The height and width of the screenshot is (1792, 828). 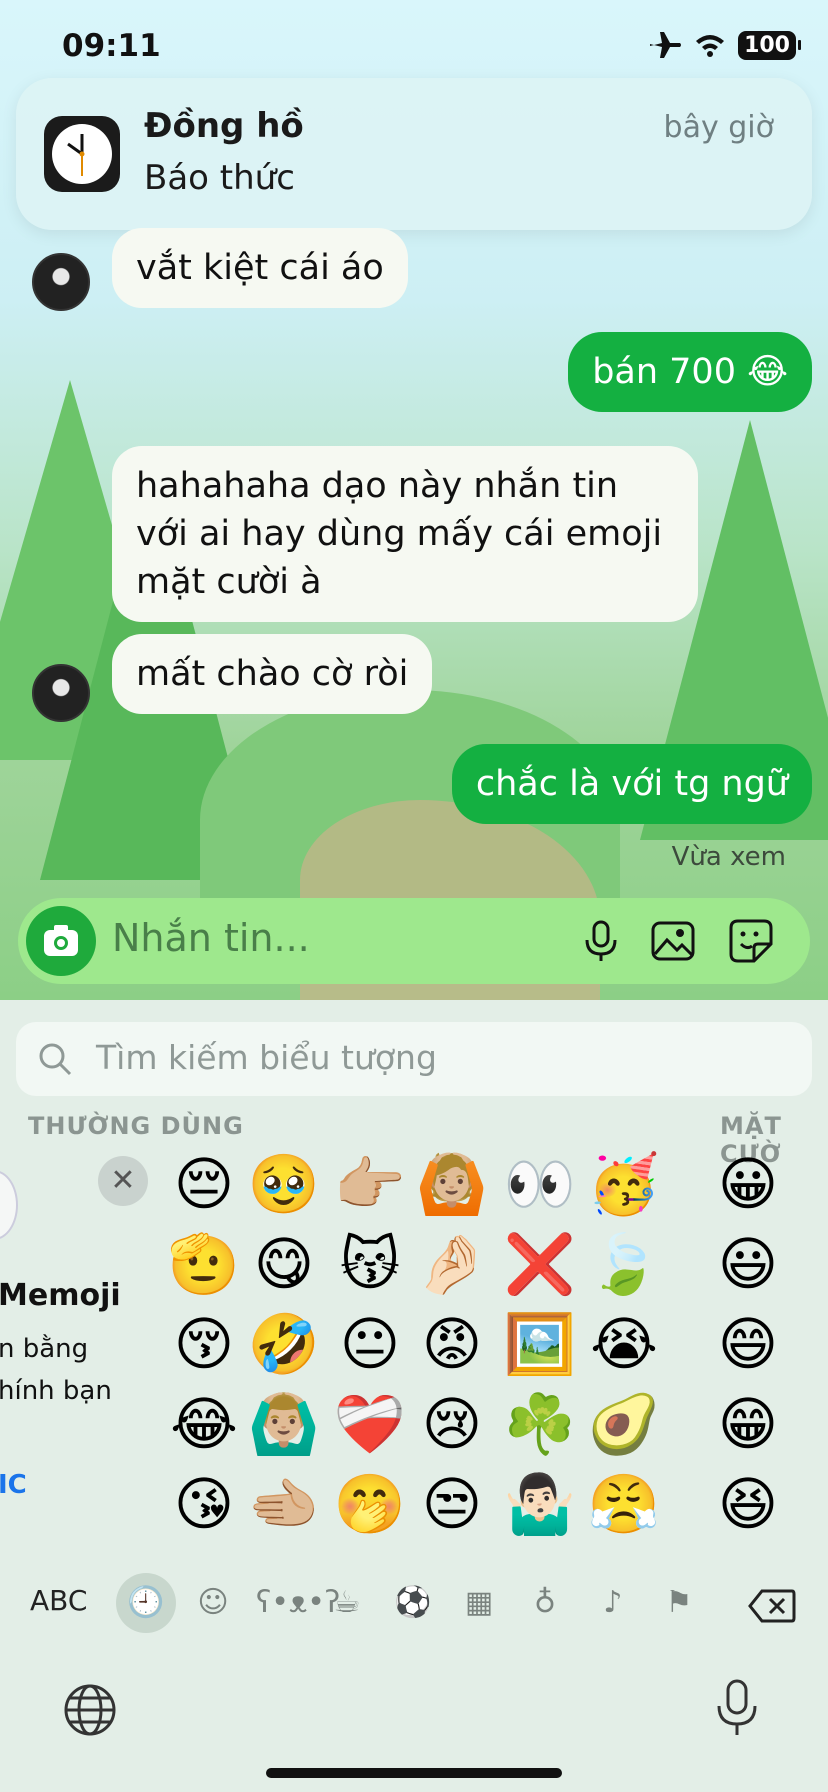 I want to click on emoji-key: 🙆🏼, so click(x=452, y=1184).